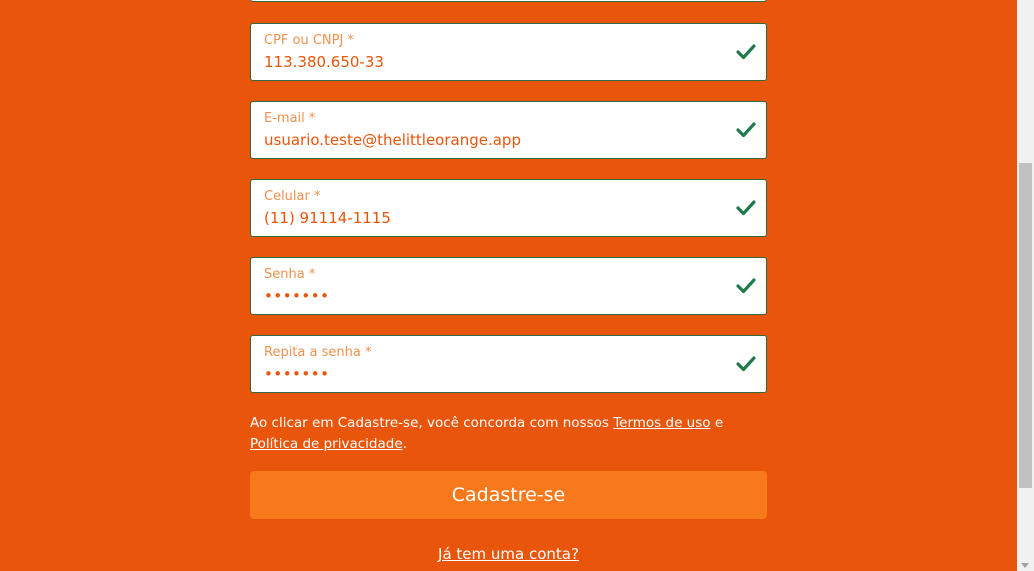 The image size is (1034, 571). Describe the element at coordinates (508, 364) in the screenshot. I see `password-confirm-field: Repita a senha * •••••••` at that location.